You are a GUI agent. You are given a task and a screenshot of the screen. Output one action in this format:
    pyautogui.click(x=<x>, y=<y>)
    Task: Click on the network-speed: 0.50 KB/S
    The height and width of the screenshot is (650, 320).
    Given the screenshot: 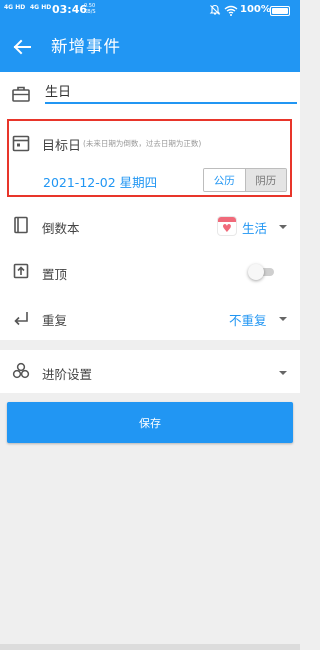 What is the action you would take?
    pyautogui.click(x=90, y=9)
    